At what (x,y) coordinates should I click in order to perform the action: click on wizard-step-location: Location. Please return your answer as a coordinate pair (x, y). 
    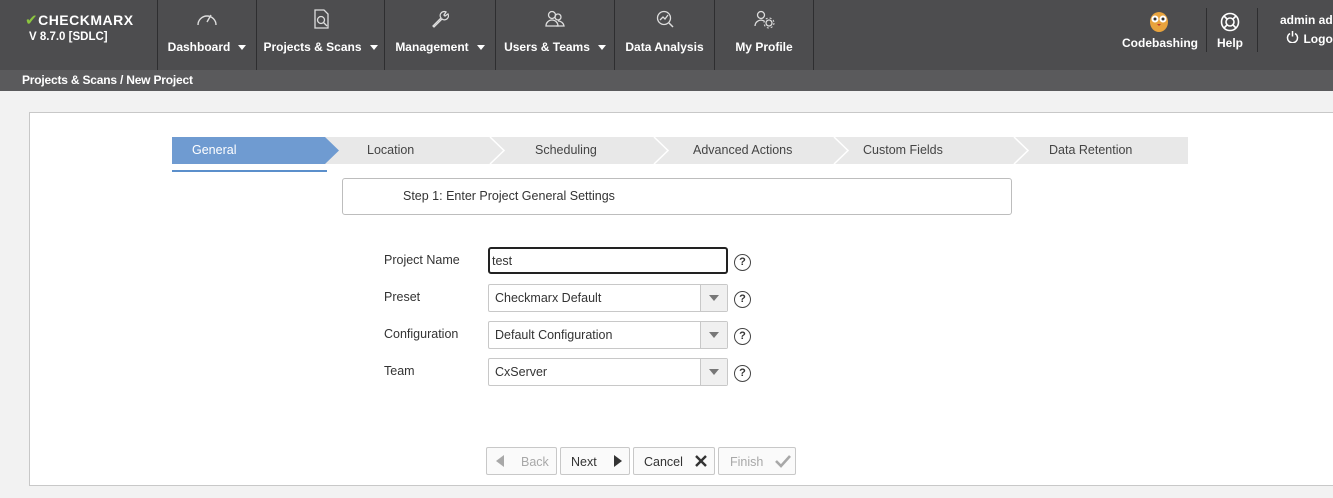
    Looking at the image, I should click on (390, 150).